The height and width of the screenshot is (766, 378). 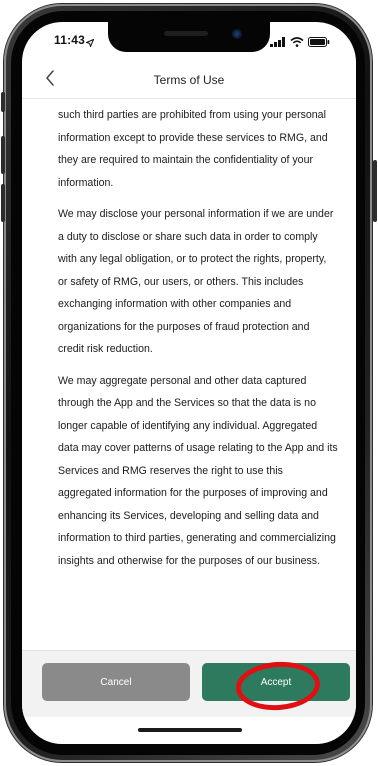 What do you see at coordinates (278, 43) in the screenshot?
I see `cellular-signal-icon` at bounding box center [278, 43].